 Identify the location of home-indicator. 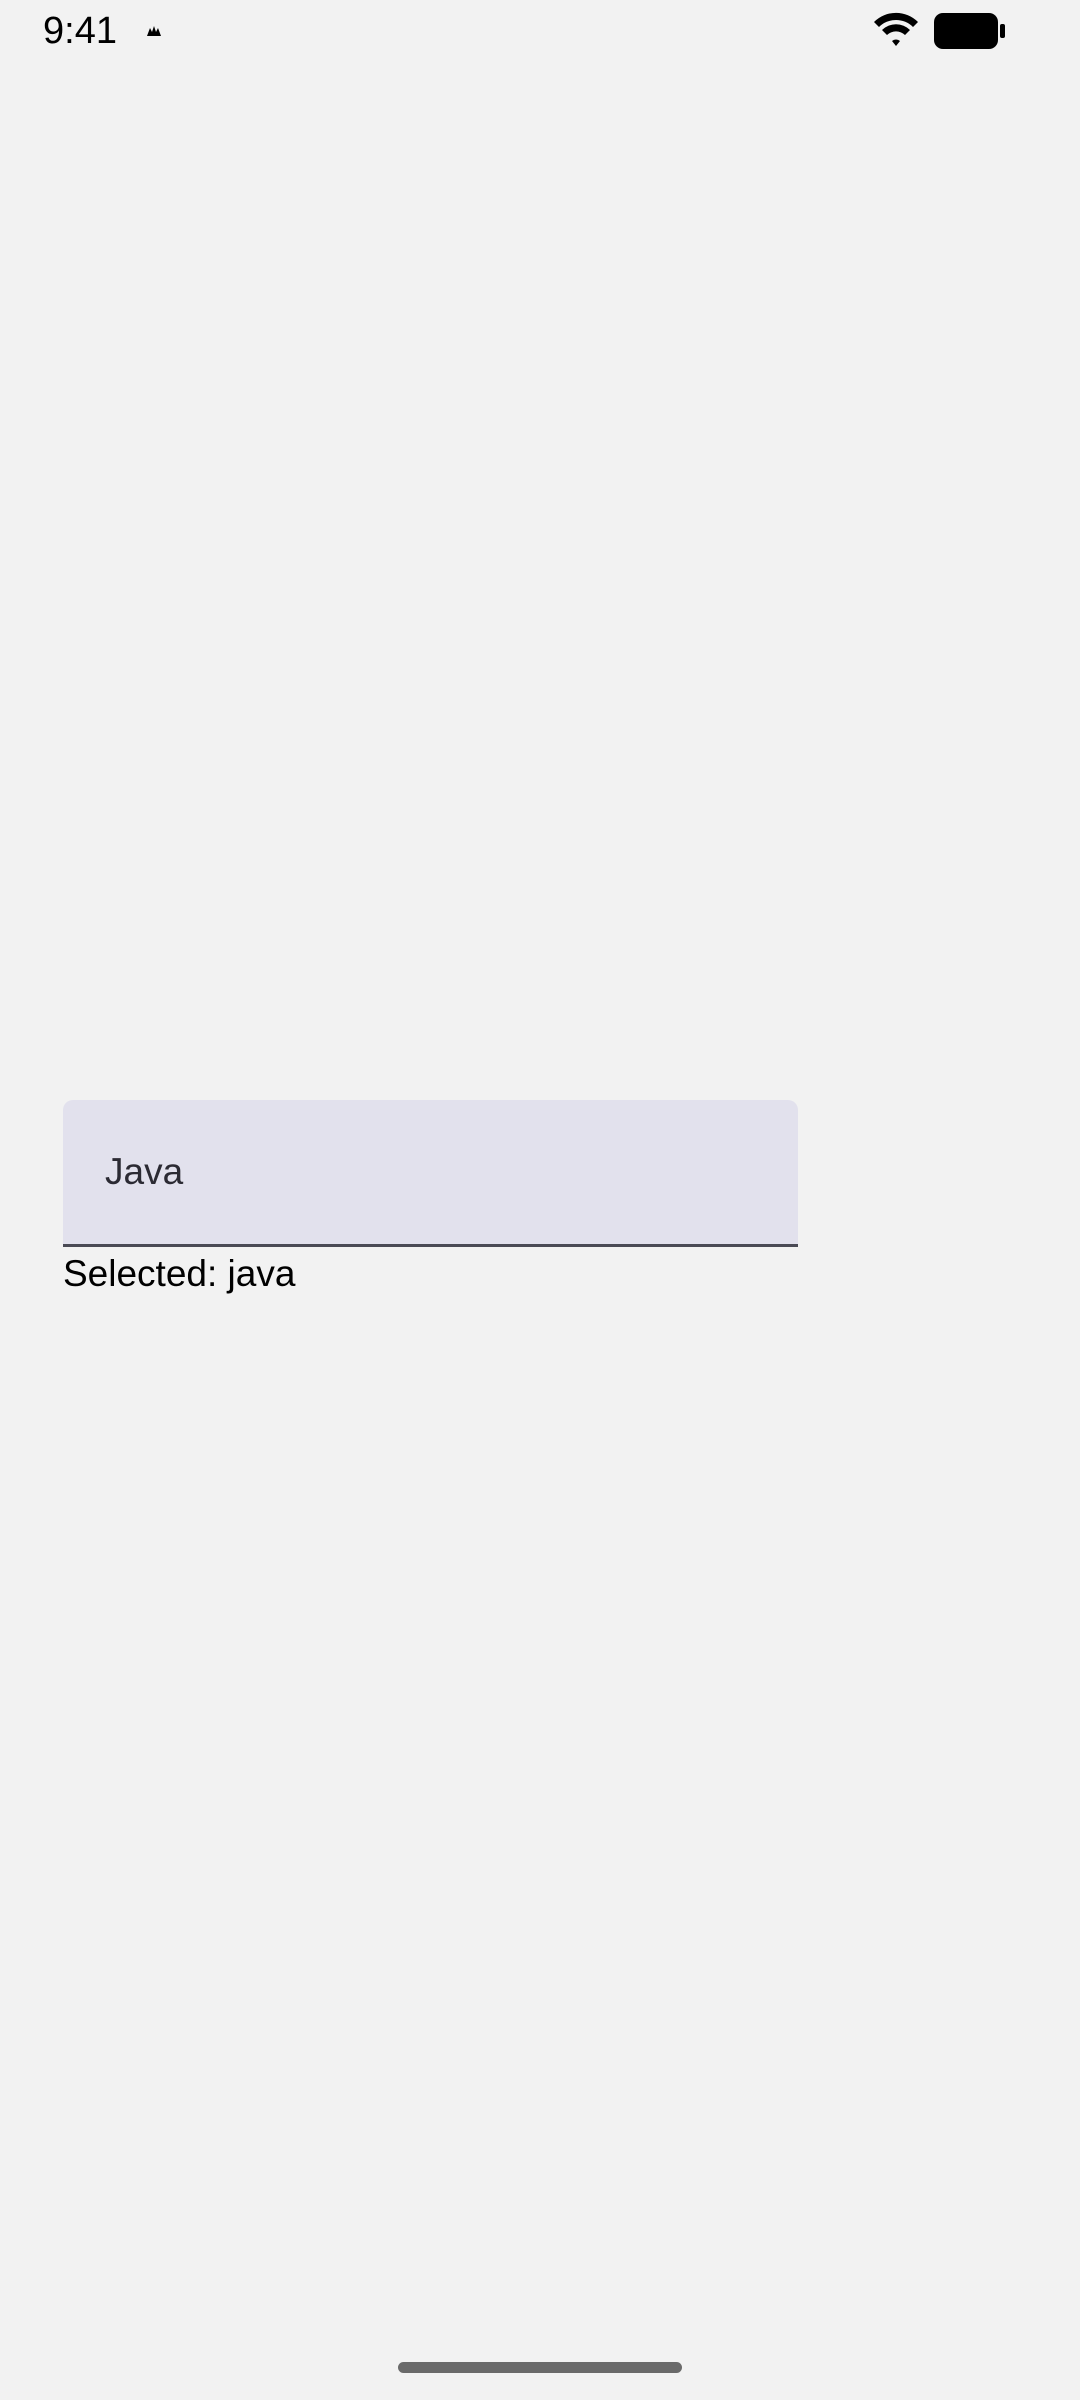
(540, 2367).